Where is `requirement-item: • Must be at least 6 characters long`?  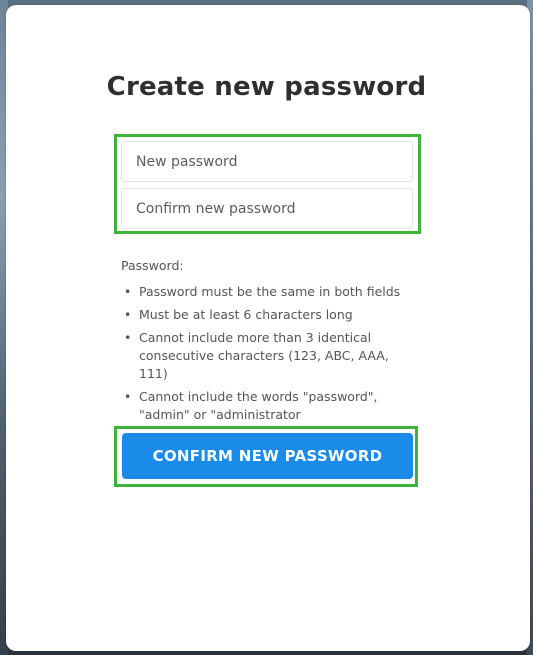
requirement-item: • Must be at least 6 characters long is located at coordinates (271, 315).